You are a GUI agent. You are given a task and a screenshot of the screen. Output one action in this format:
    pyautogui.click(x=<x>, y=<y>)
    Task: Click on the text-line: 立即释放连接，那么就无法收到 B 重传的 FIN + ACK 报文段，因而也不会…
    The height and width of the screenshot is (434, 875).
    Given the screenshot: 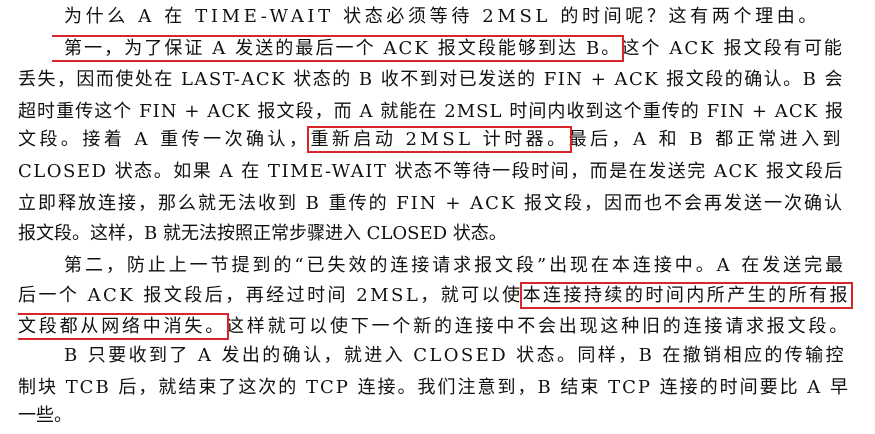 What is the action you would take?
    pyautogui.click(x=433, y=204)
    